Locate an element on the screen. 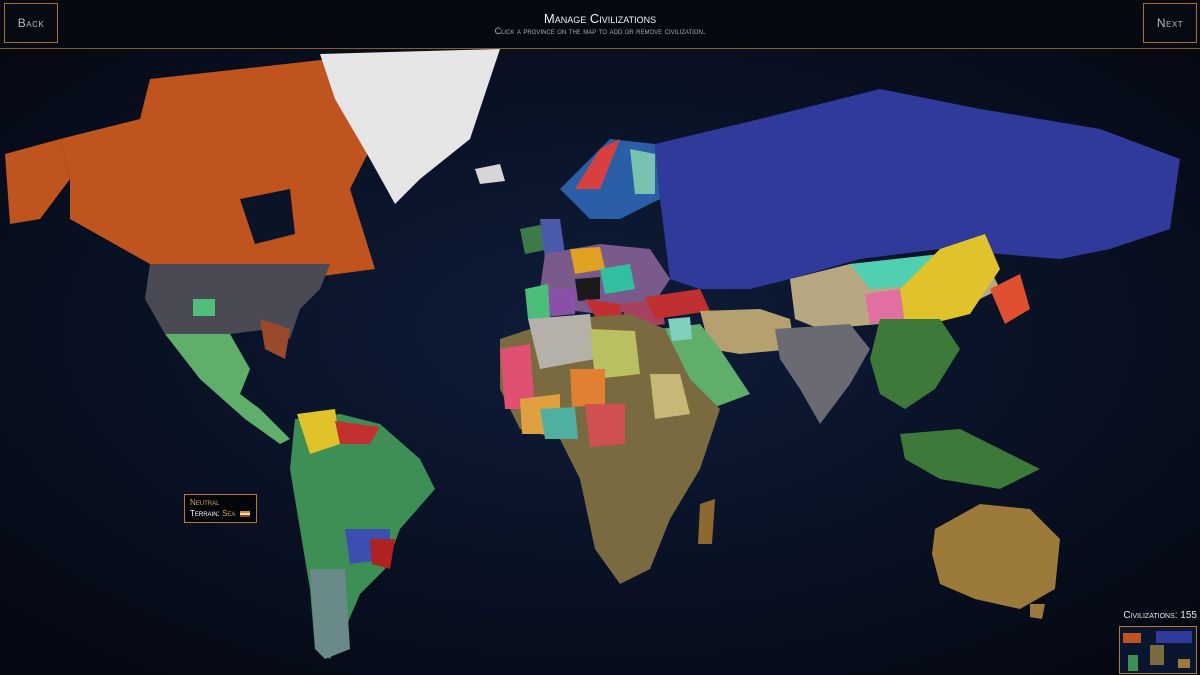 This screenshot has height=675, width=1200. tooltip-owner: Neutral is located at coordinates (205, 502).